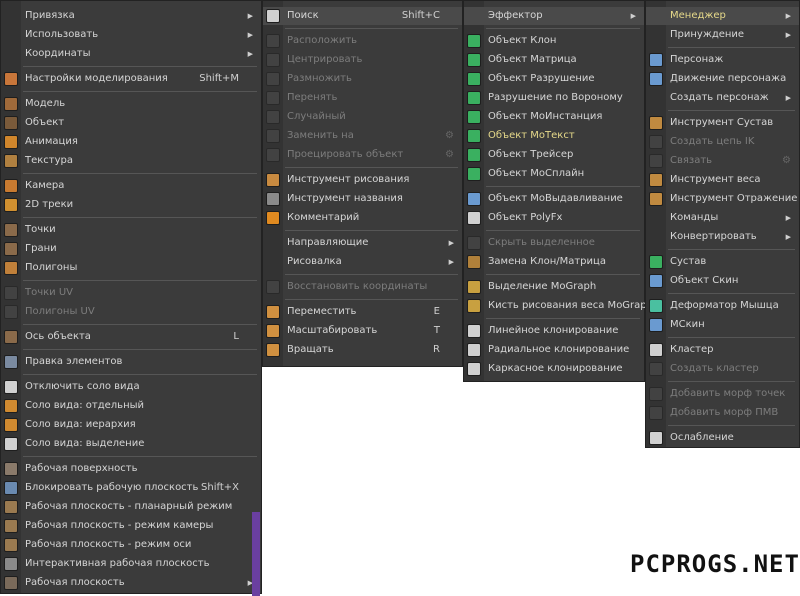  I want to click on menu-item-second-19: Переместить E, so click(362, 312).